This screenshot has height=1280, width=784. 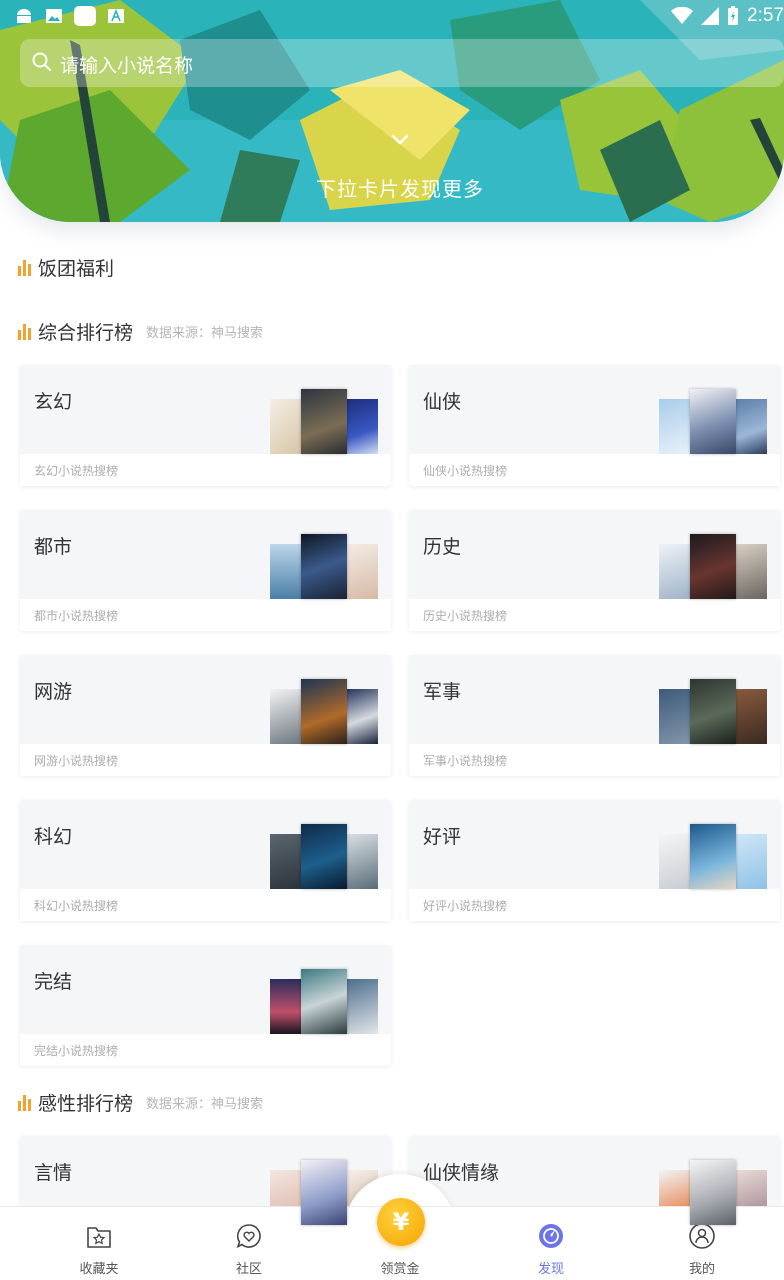 What do you see at coordinates (594, 715) in the screenshot?
I see `ranking-card-junshi: 军事 军事小说热搜榜` at bounding box center [594, 715].